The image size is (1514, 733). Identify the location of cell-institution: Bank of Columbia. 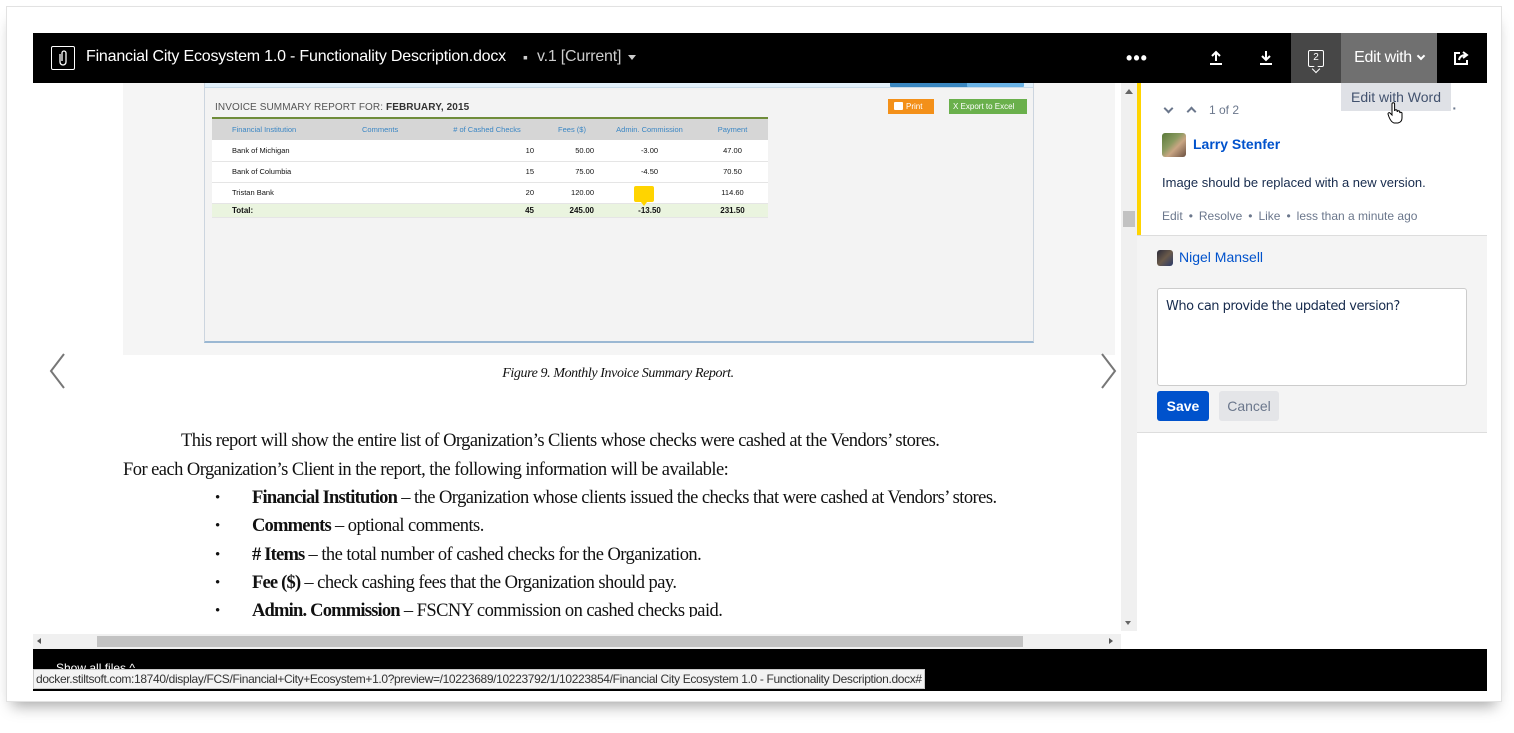
(277, 172).